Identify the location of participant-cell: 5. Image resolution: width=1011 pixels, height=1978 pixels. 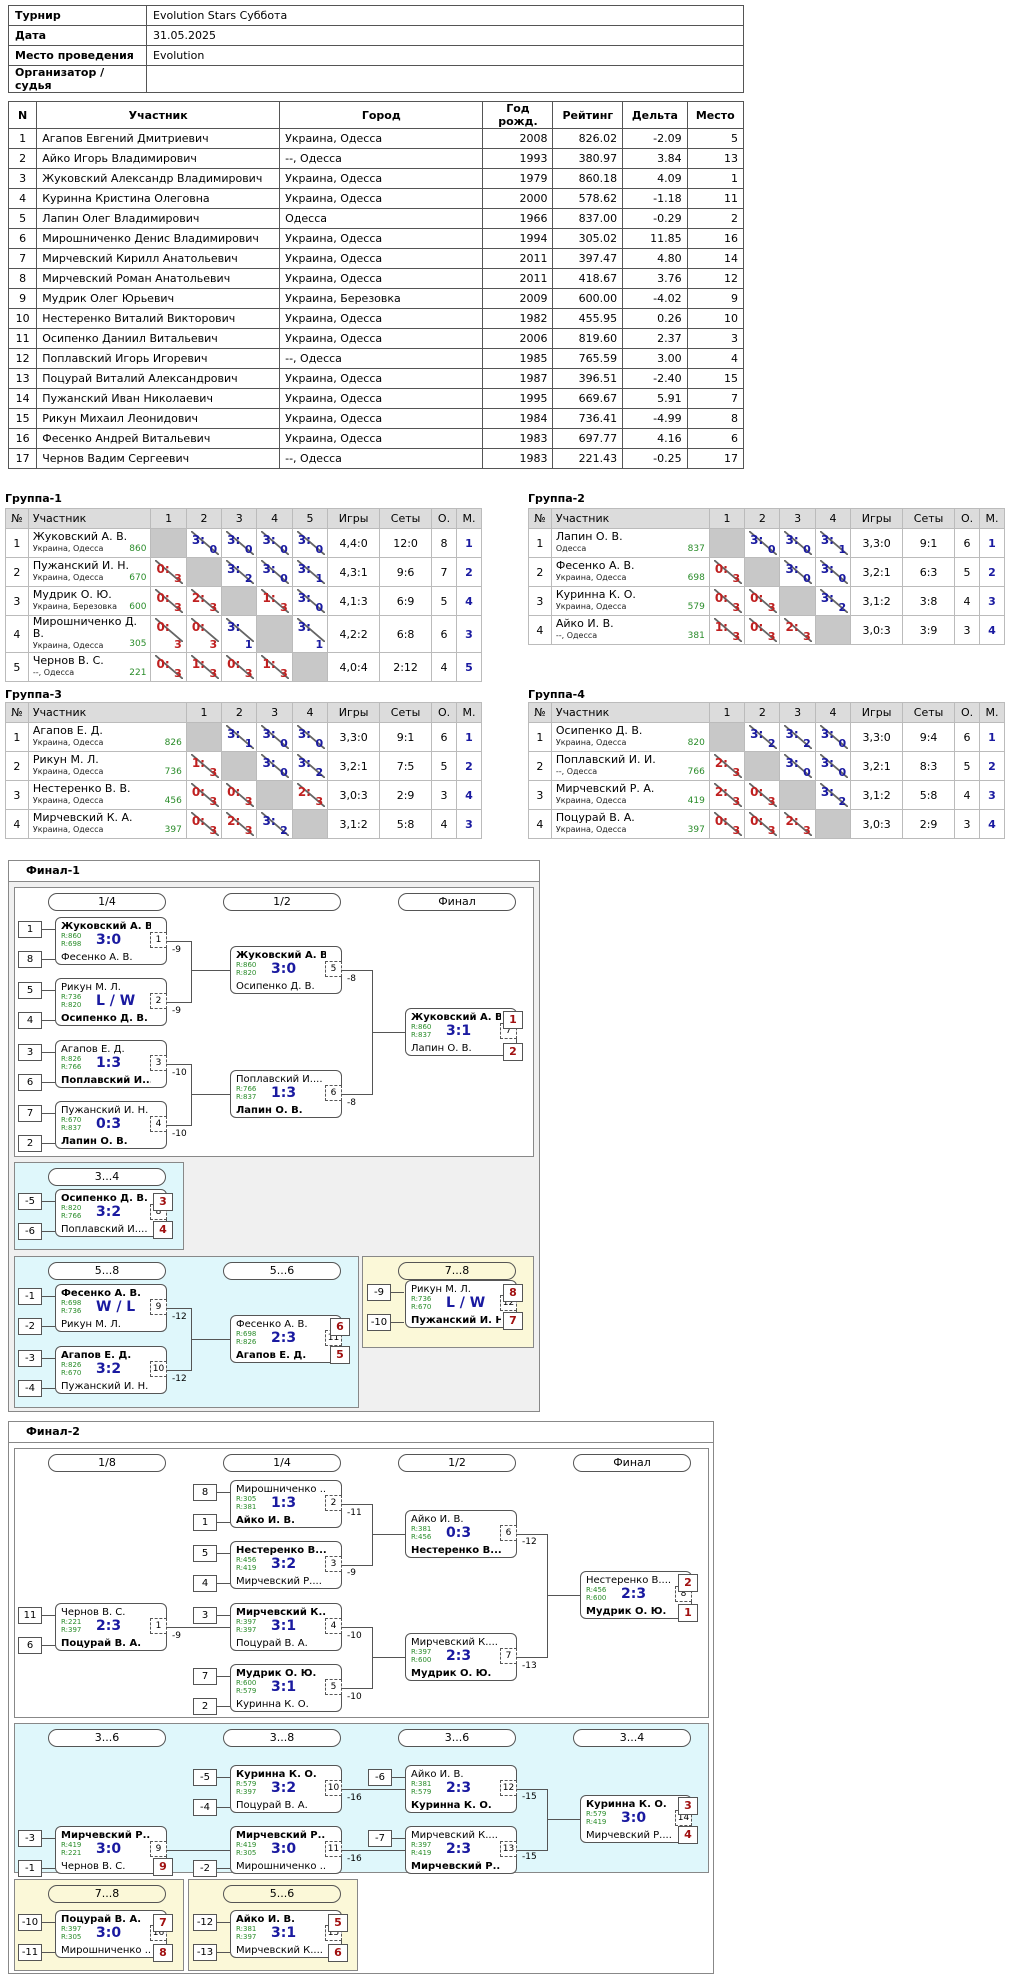
(715, 138).